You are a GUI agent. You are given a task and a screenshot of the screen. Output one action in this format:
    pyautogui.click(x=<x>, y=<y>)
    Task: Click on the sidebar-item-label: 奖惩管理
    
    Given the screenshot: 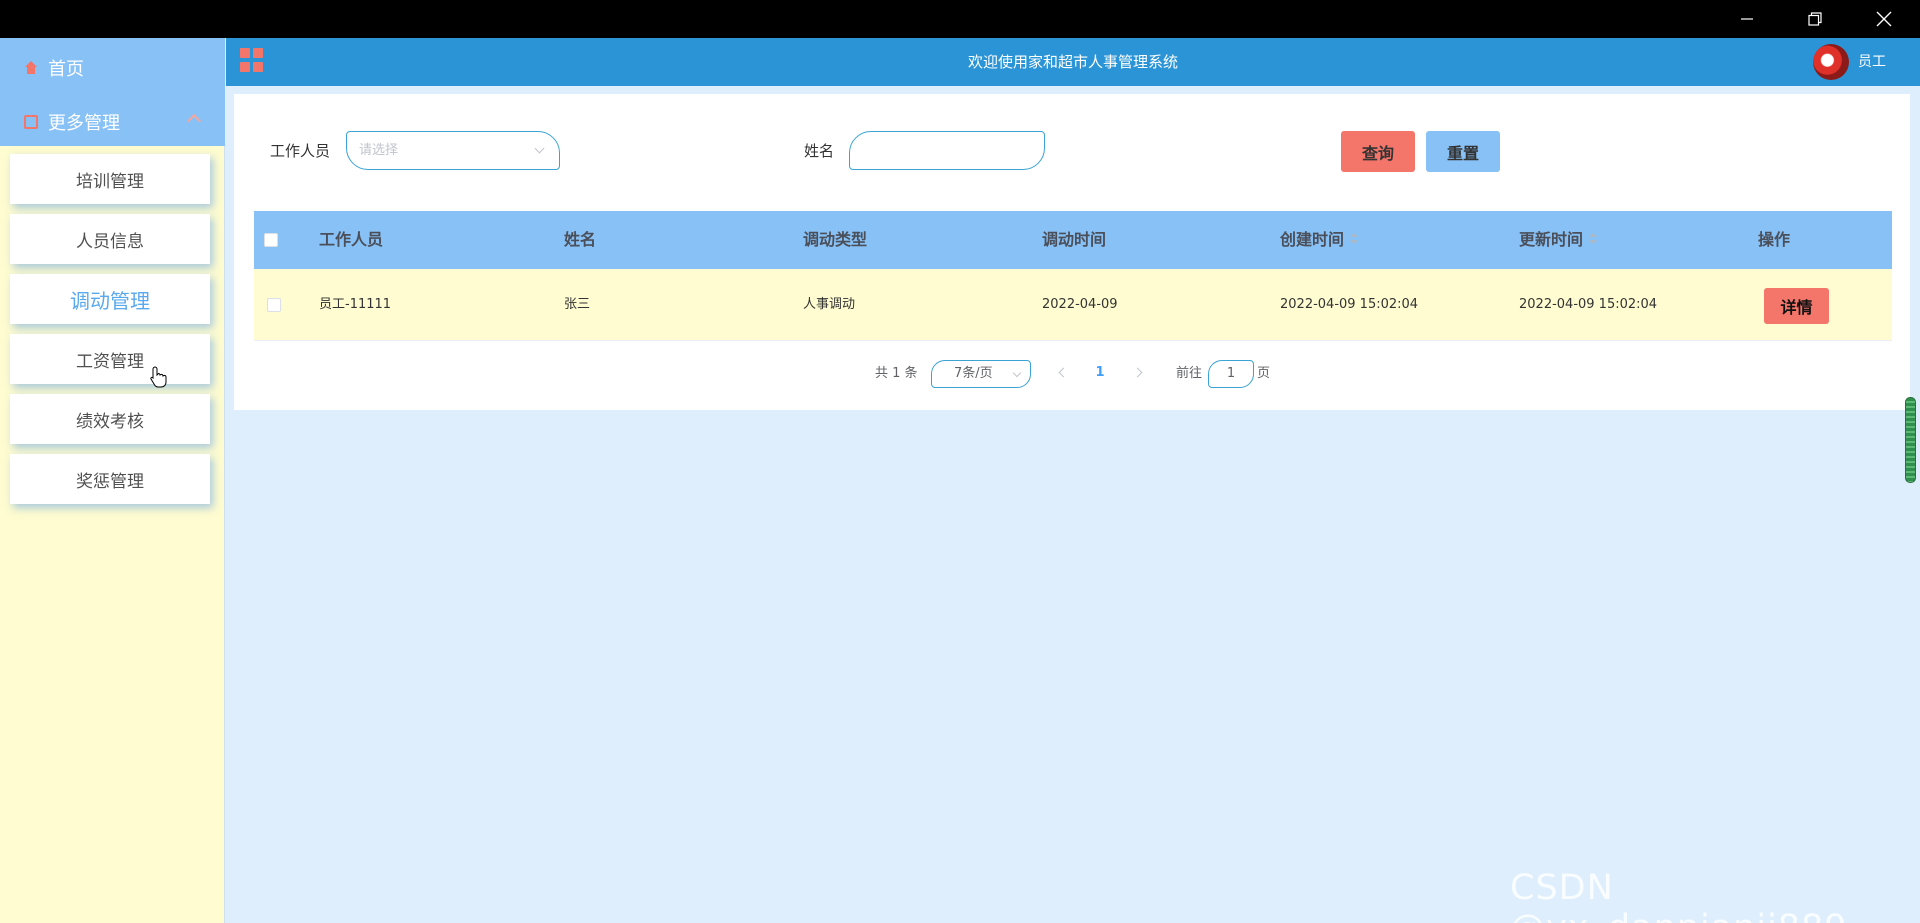 What is the action you would take?
    pyautogui.click(x=110, y=481)
    